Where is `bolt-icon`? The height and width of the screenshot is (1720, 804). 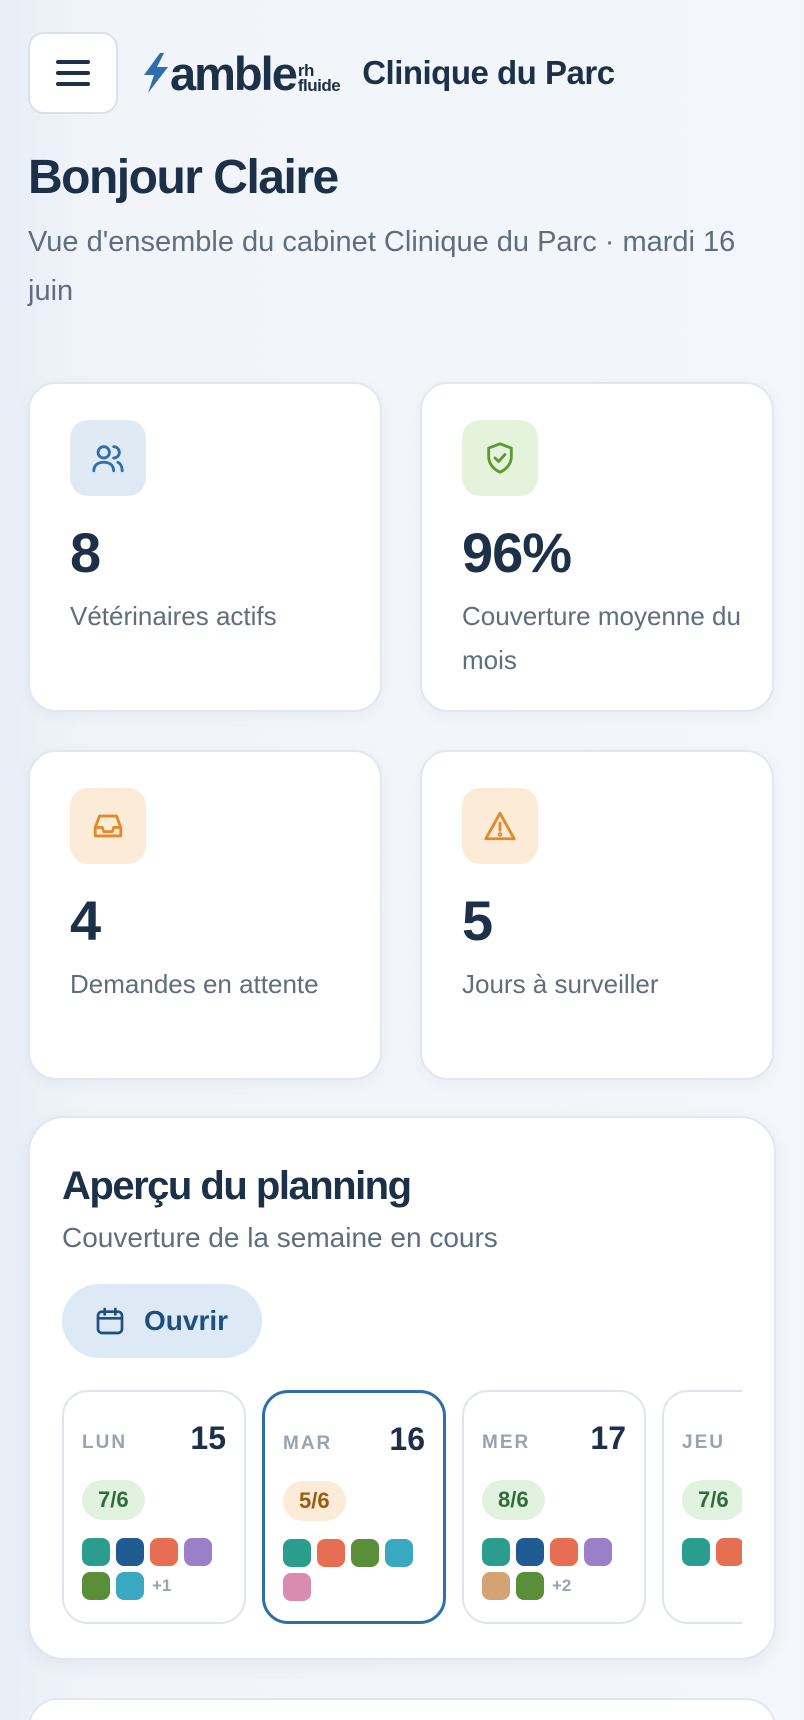
bolt-icon is located at coordinates (156, 73).